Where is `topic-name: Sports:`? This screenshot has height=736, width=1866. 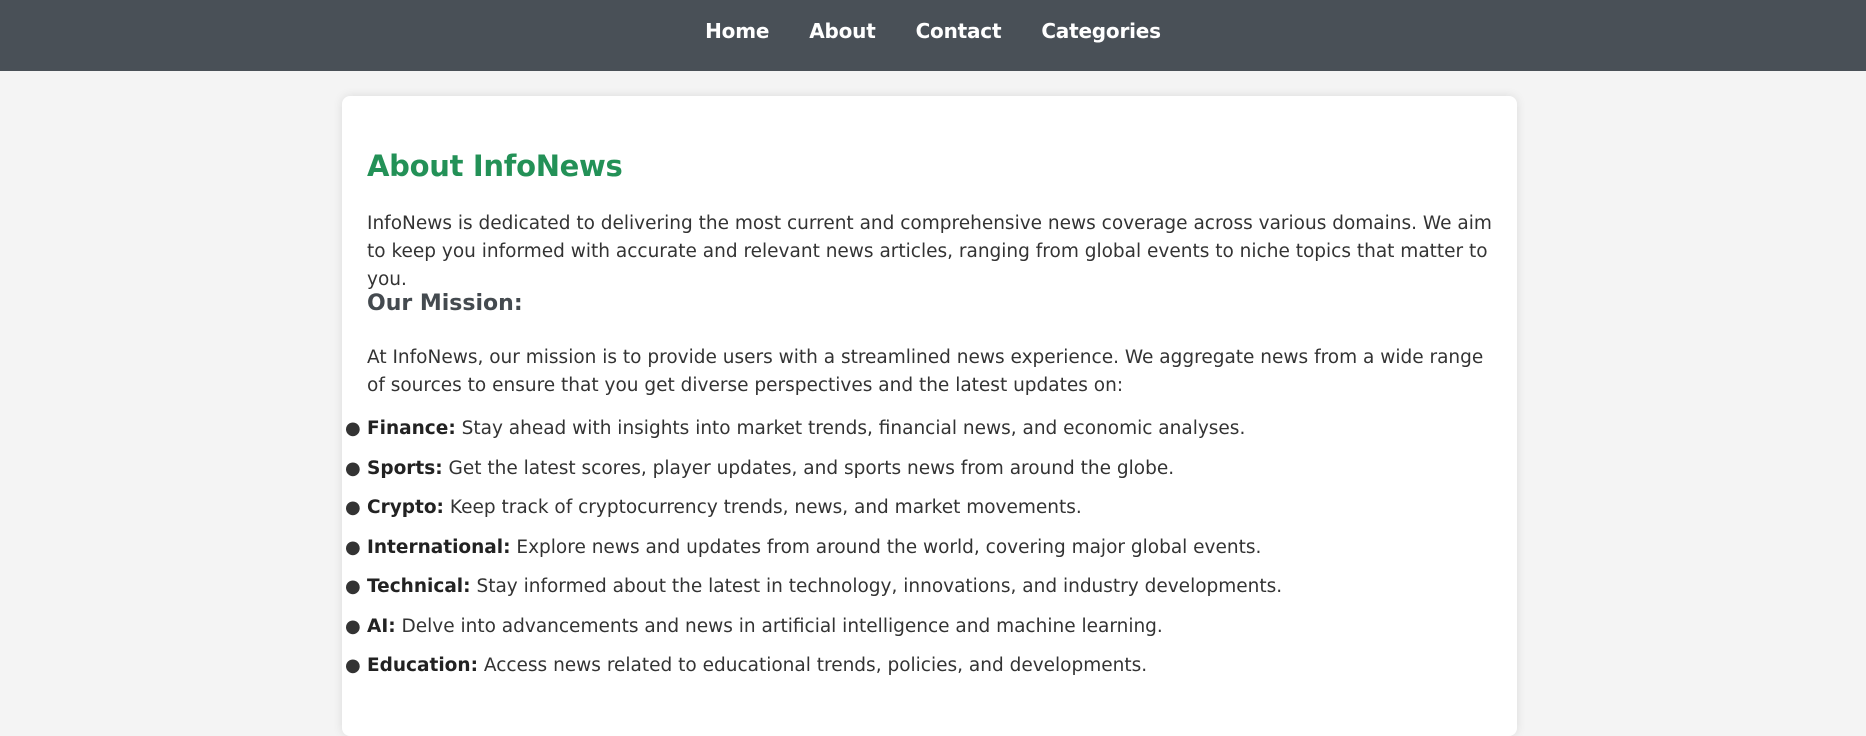
topic-name: Sports: is located at coordinates (405, 468).